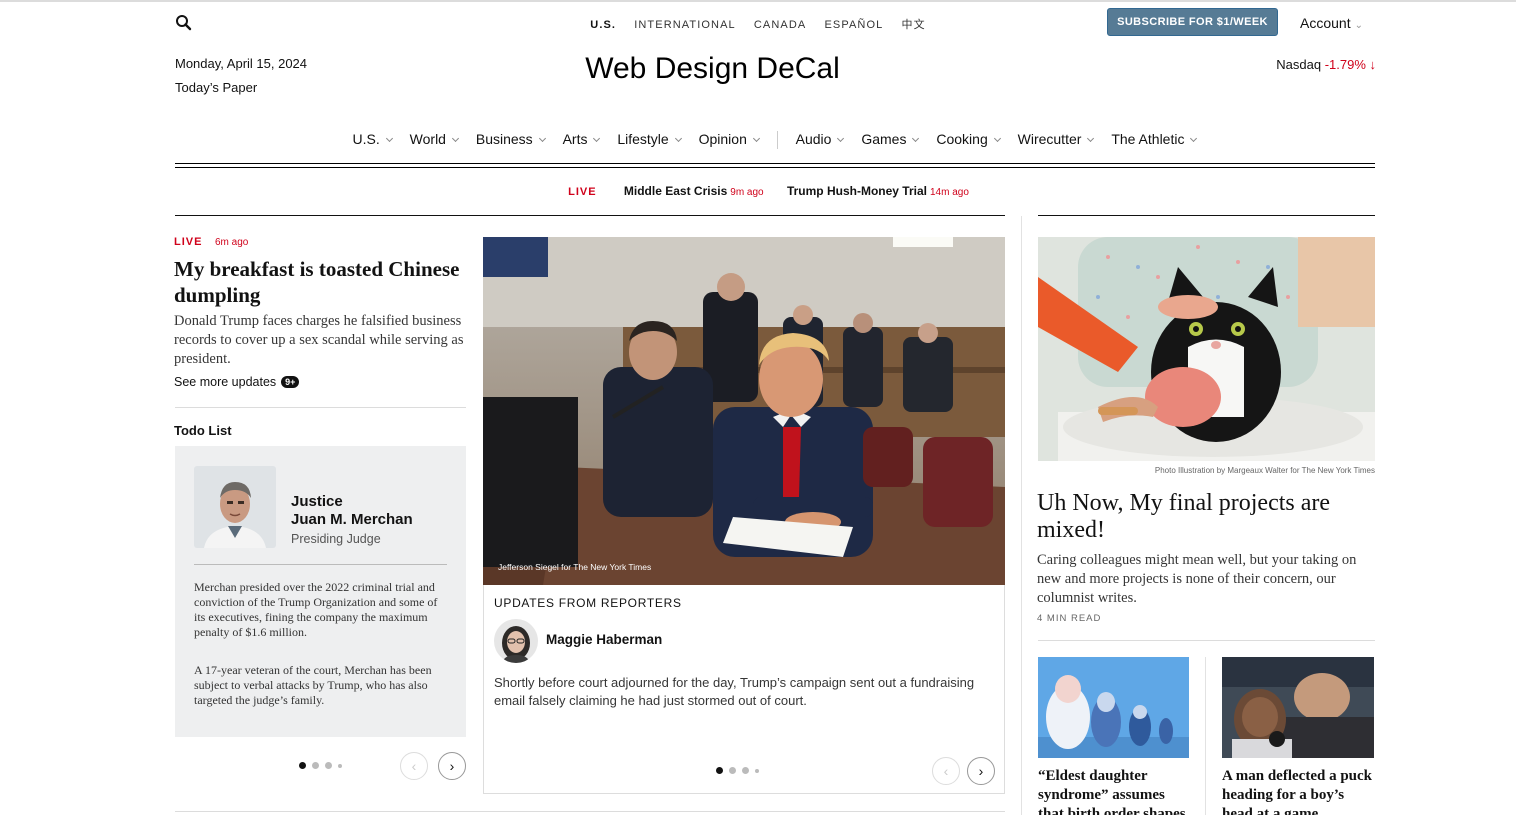 The height and width of the screenshot is (815, 1516). What do you see at coordinates (582, 192) in the screenshot?
I see `live-label: LIVE` at bounding box center [582, 192].